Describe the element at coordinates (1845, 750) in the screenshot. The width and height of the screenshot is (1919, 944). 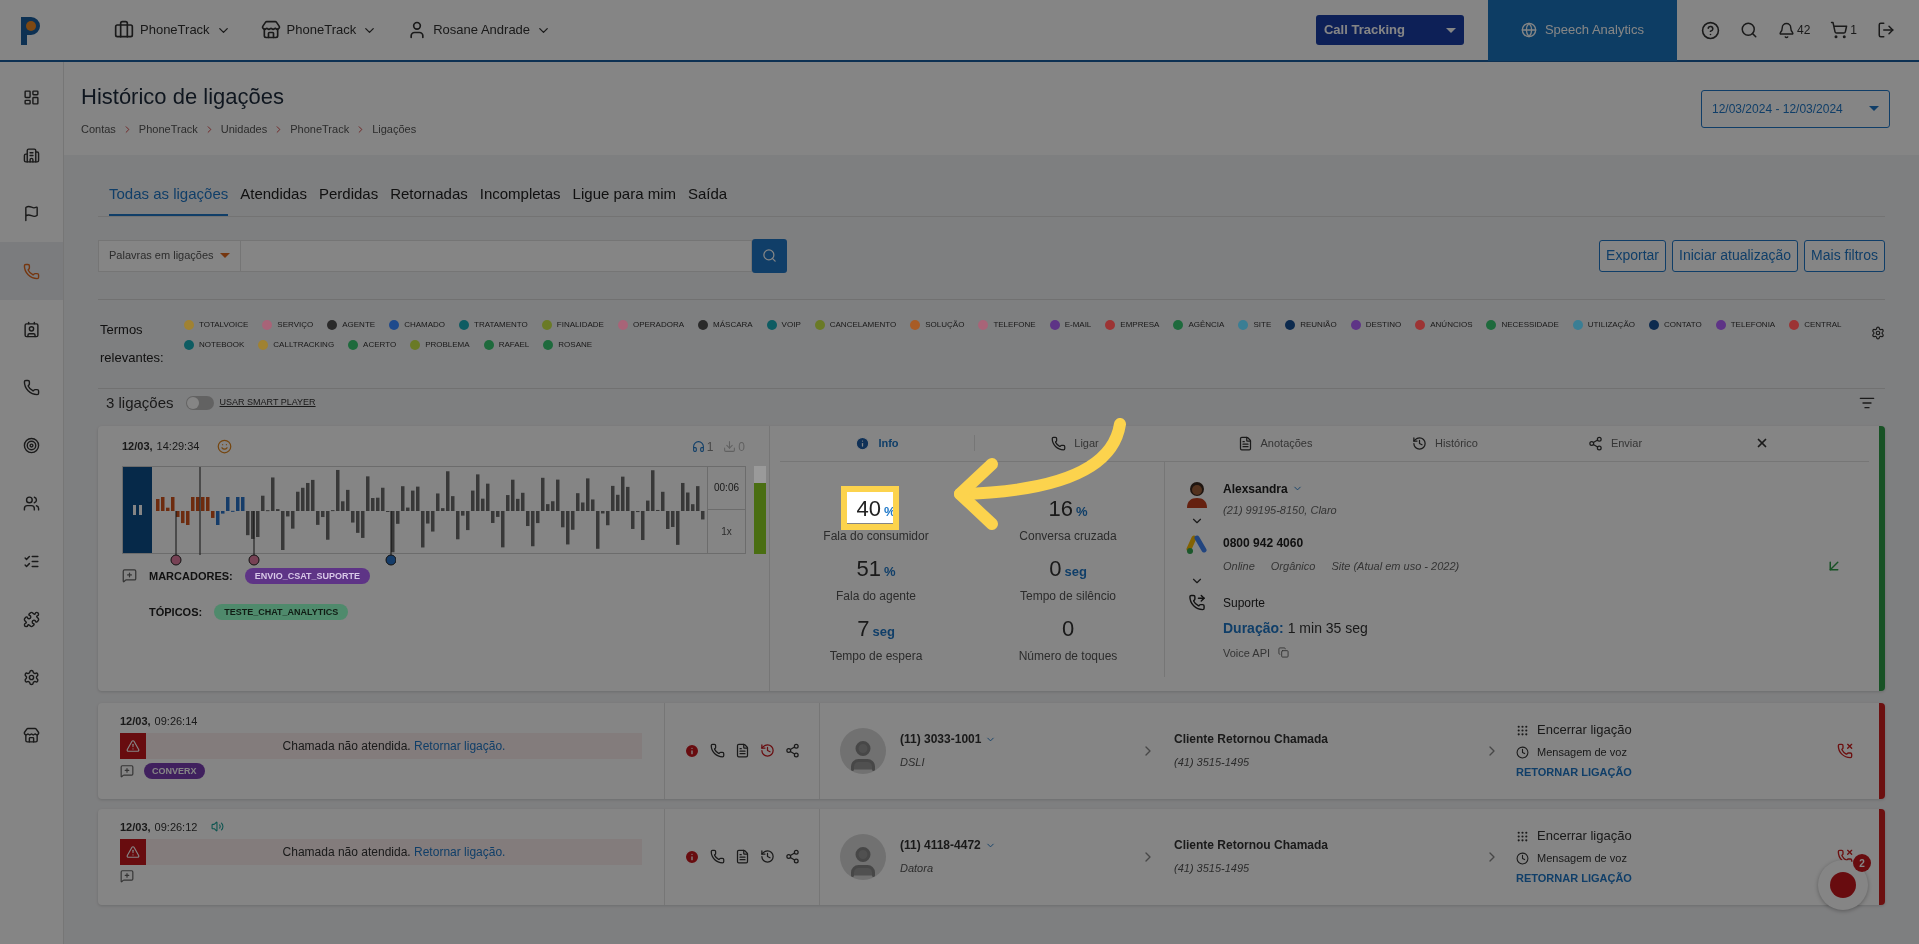
I see `missed-call-icon` at that location.